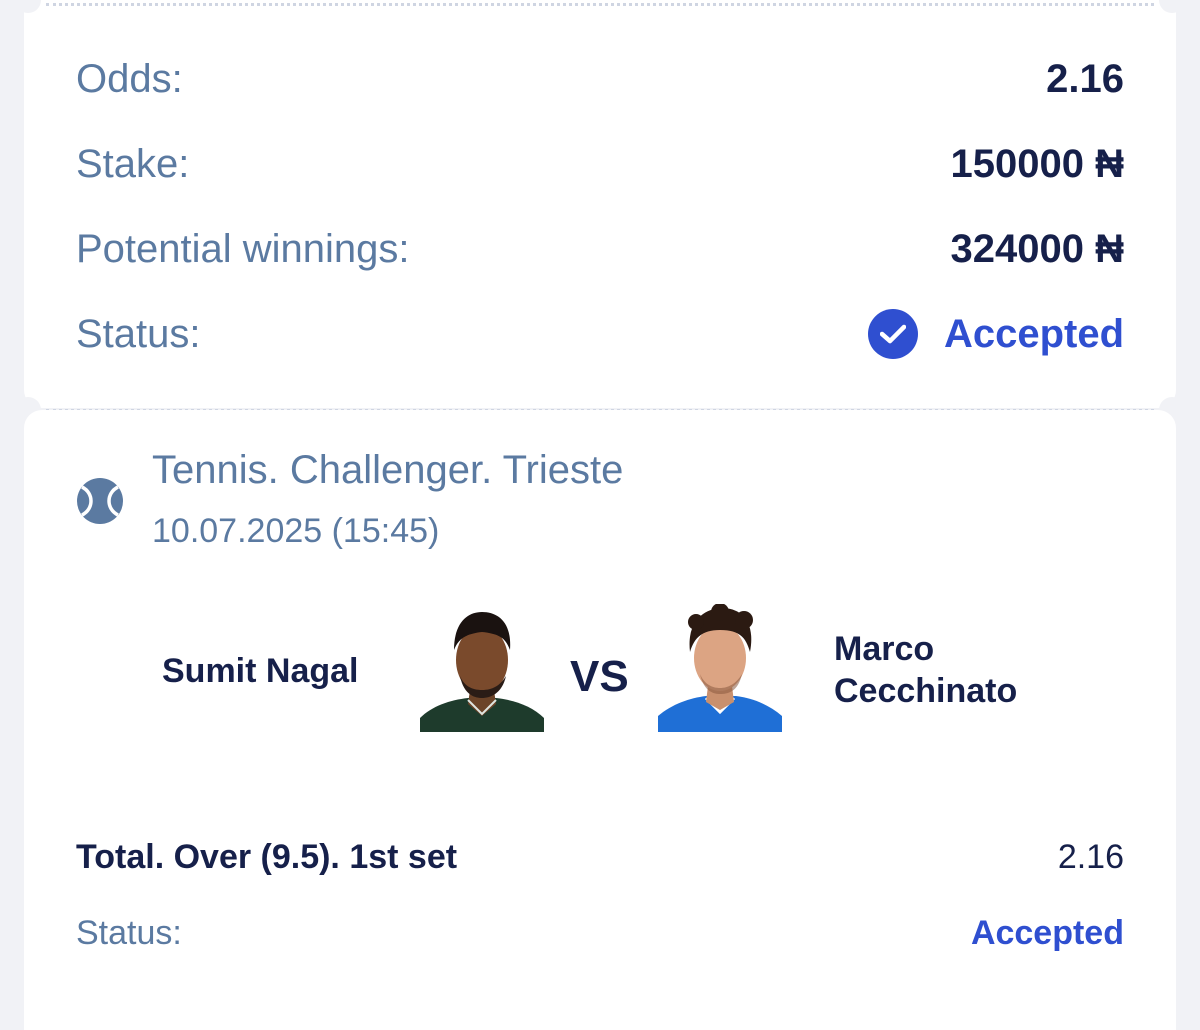 Image resolution: width=1200 pixels, height=1030 pixels. Describe the element at coordinates (600, 4) in the screenshot. I see `ticket-divider` at that location.